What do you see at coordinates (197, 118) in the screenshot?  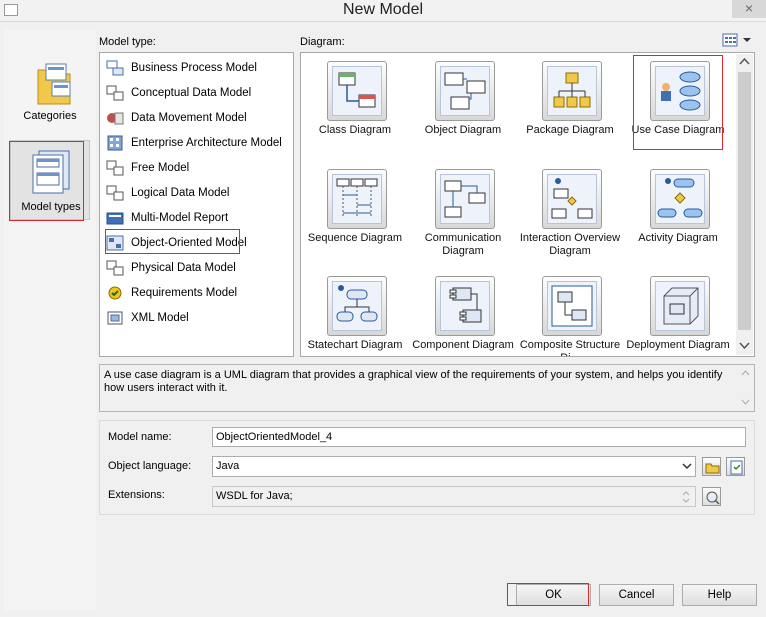 I see `model-type-item: Data Movement Model` at bounding box center [197, 118].